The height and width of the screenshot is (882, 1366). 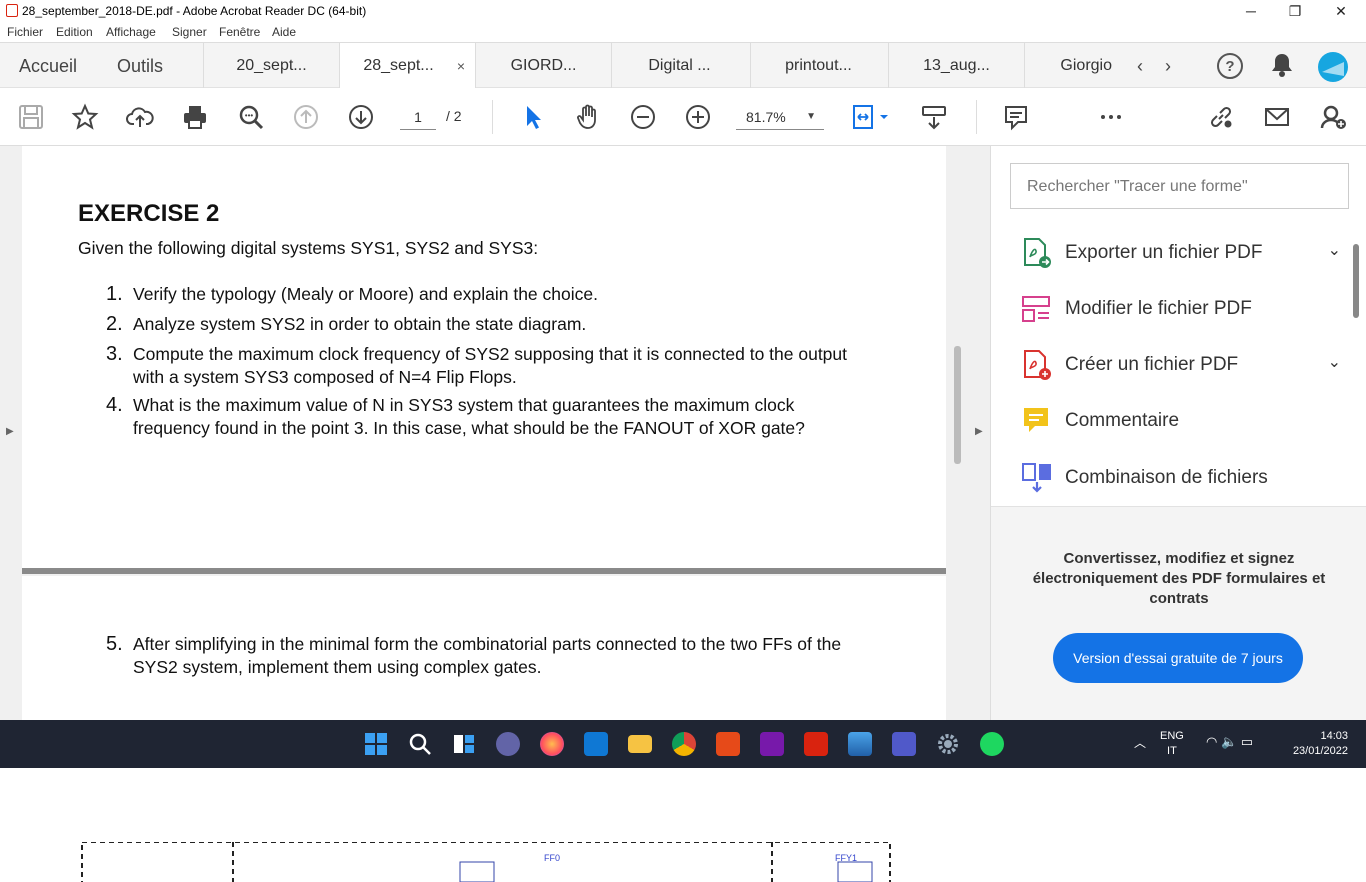 I want to click on tab-tools: Outils, so click(x=140, y=66).